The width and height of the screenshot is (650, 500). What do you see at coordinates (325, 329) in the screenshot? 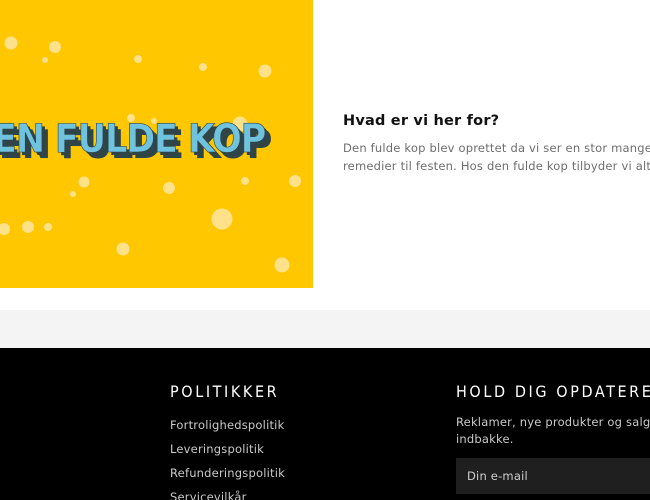
I see `section-divider-band` at bounding box center [325, 329].